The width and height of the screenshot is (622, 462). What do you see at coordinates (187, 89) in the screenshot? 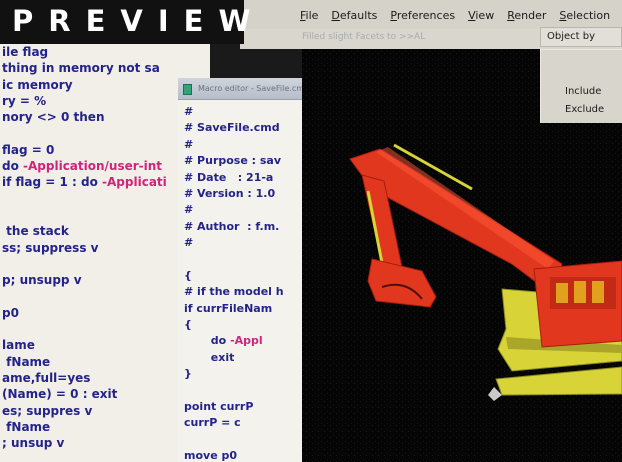
I see `document-icon` at bounding box center [187, 89].